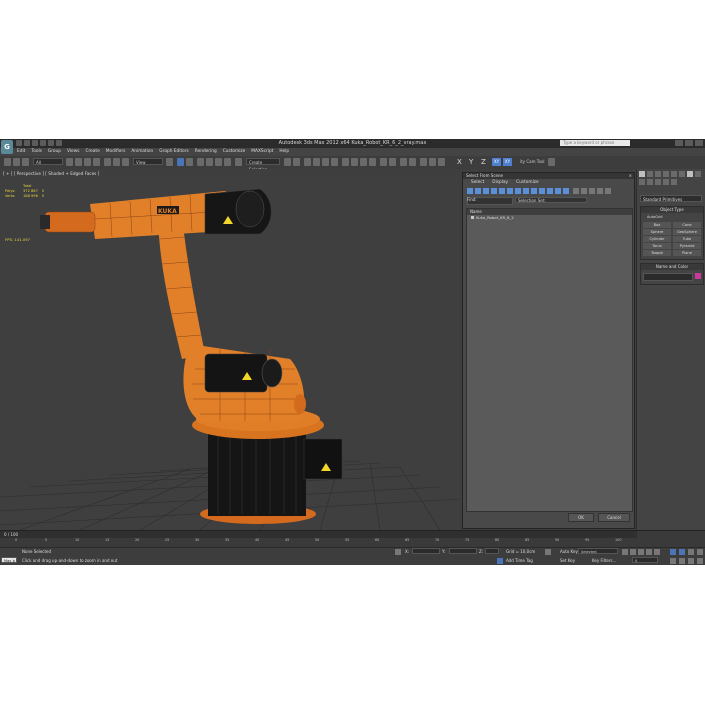 The image size is (705, 705). Describe the element at coordinates (668, 277) in the screenshot. I see `object-name-input` at that location.